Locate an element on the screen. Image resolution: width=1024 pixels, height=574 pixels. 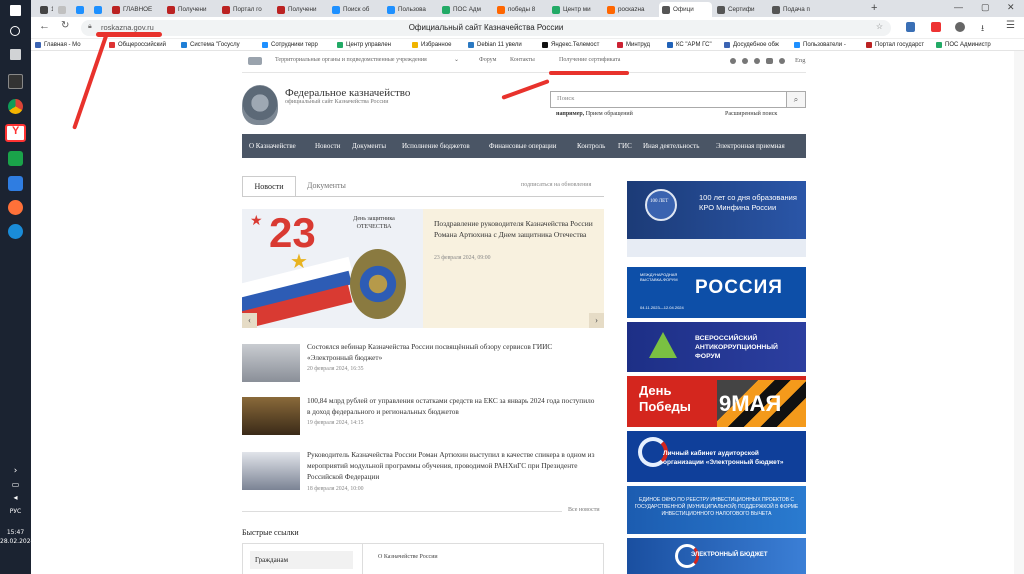
bookmark-item: Главная - Мо is located at coordinates (58, 45).